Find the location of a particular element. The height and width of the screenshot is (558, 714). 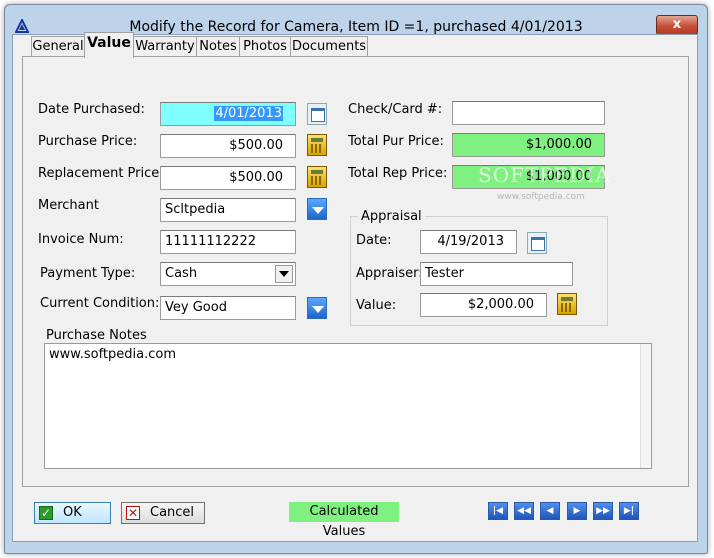

tab-value: Value is located at coordinates (109, 45).